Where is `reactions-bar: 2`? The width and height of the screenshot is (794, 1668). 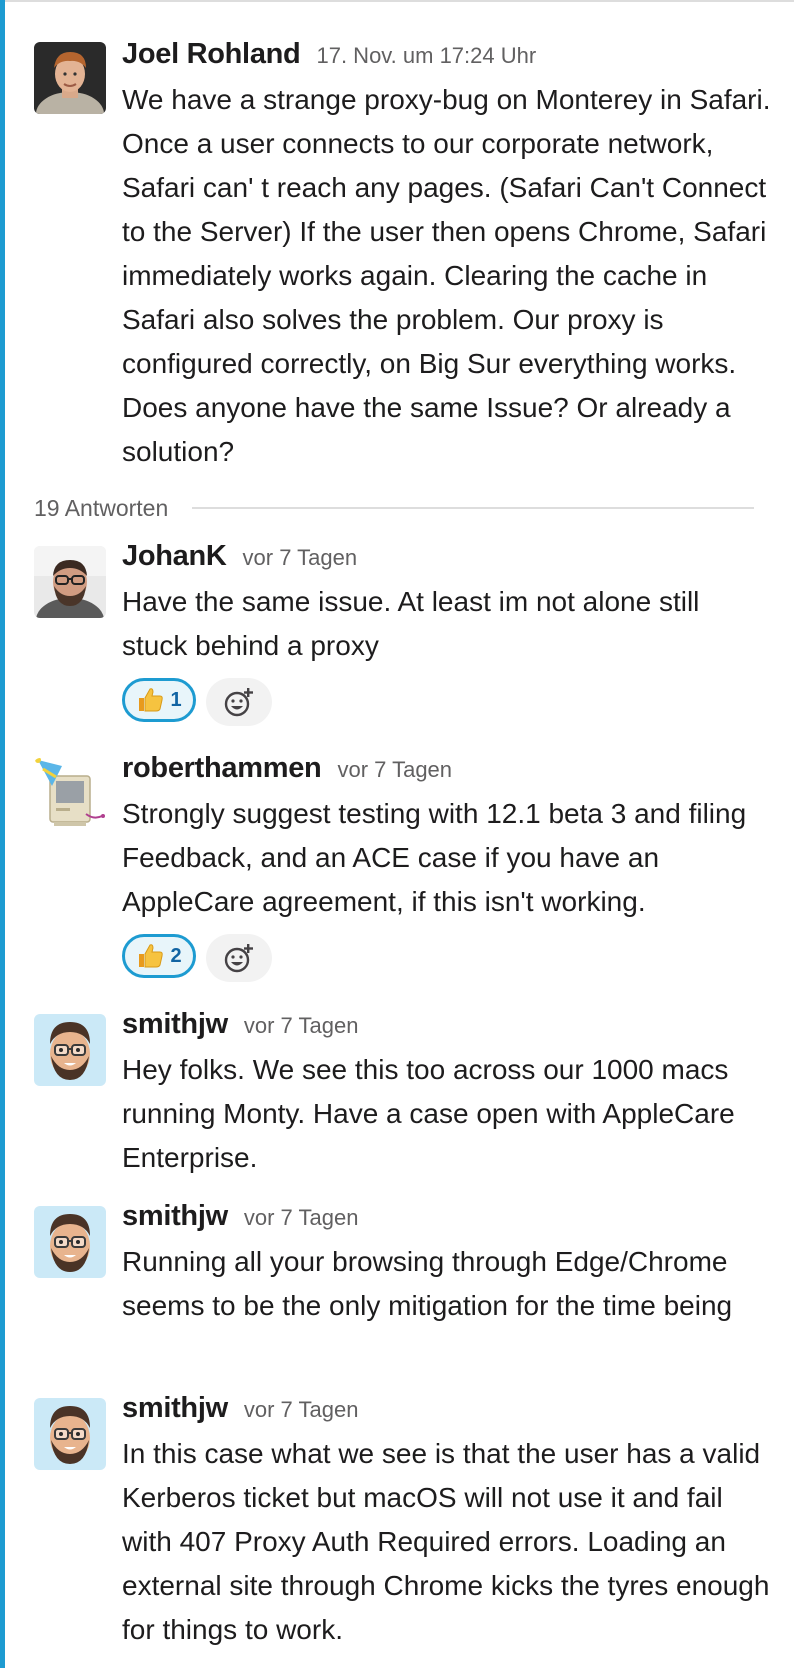
reactions-bar: 2 is located at coordinates (447, 958).